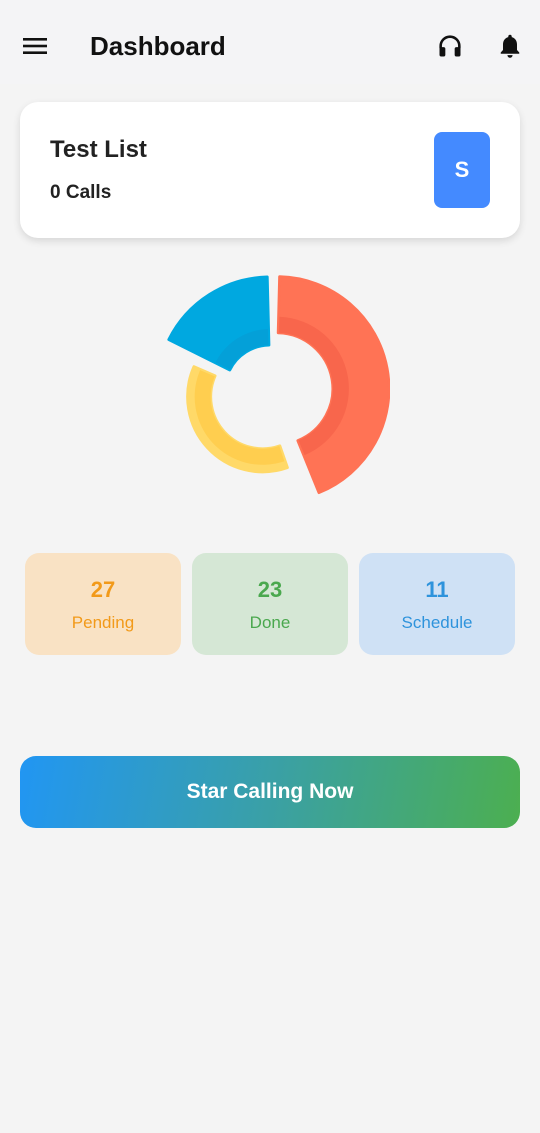 The image size is (540, 1133). I want to click on headset-icon, so click(450, 46).